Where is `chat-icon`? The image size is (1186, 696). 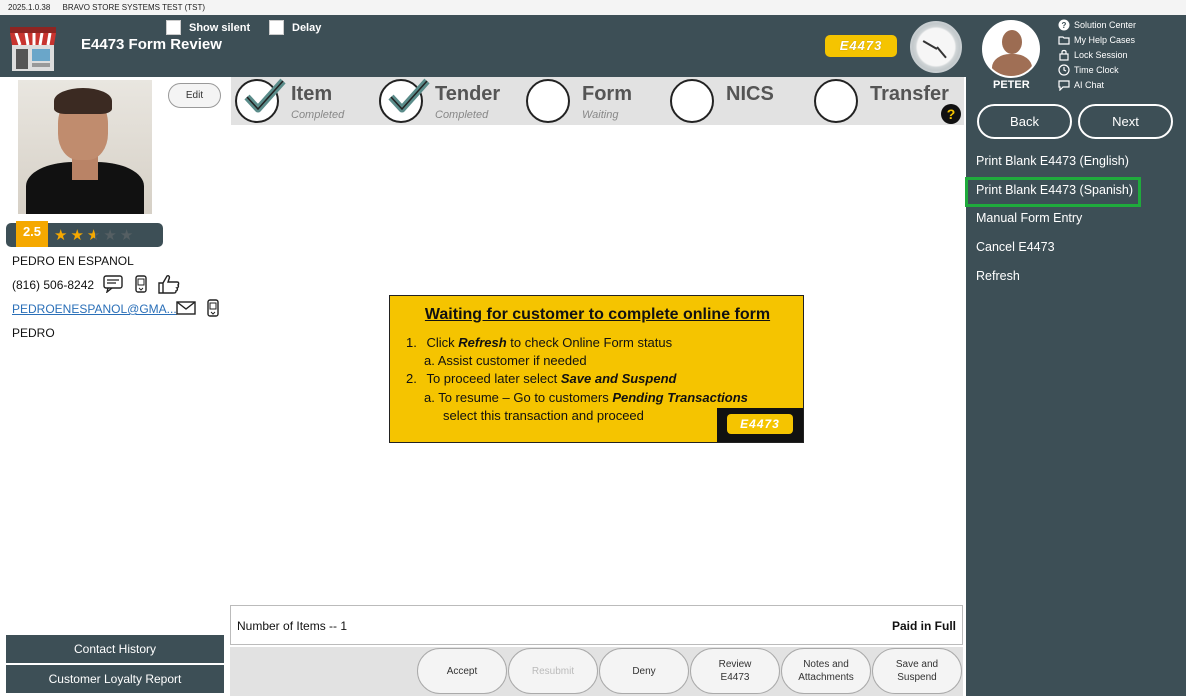
chat-icon is located at coordinates (1064, 85).